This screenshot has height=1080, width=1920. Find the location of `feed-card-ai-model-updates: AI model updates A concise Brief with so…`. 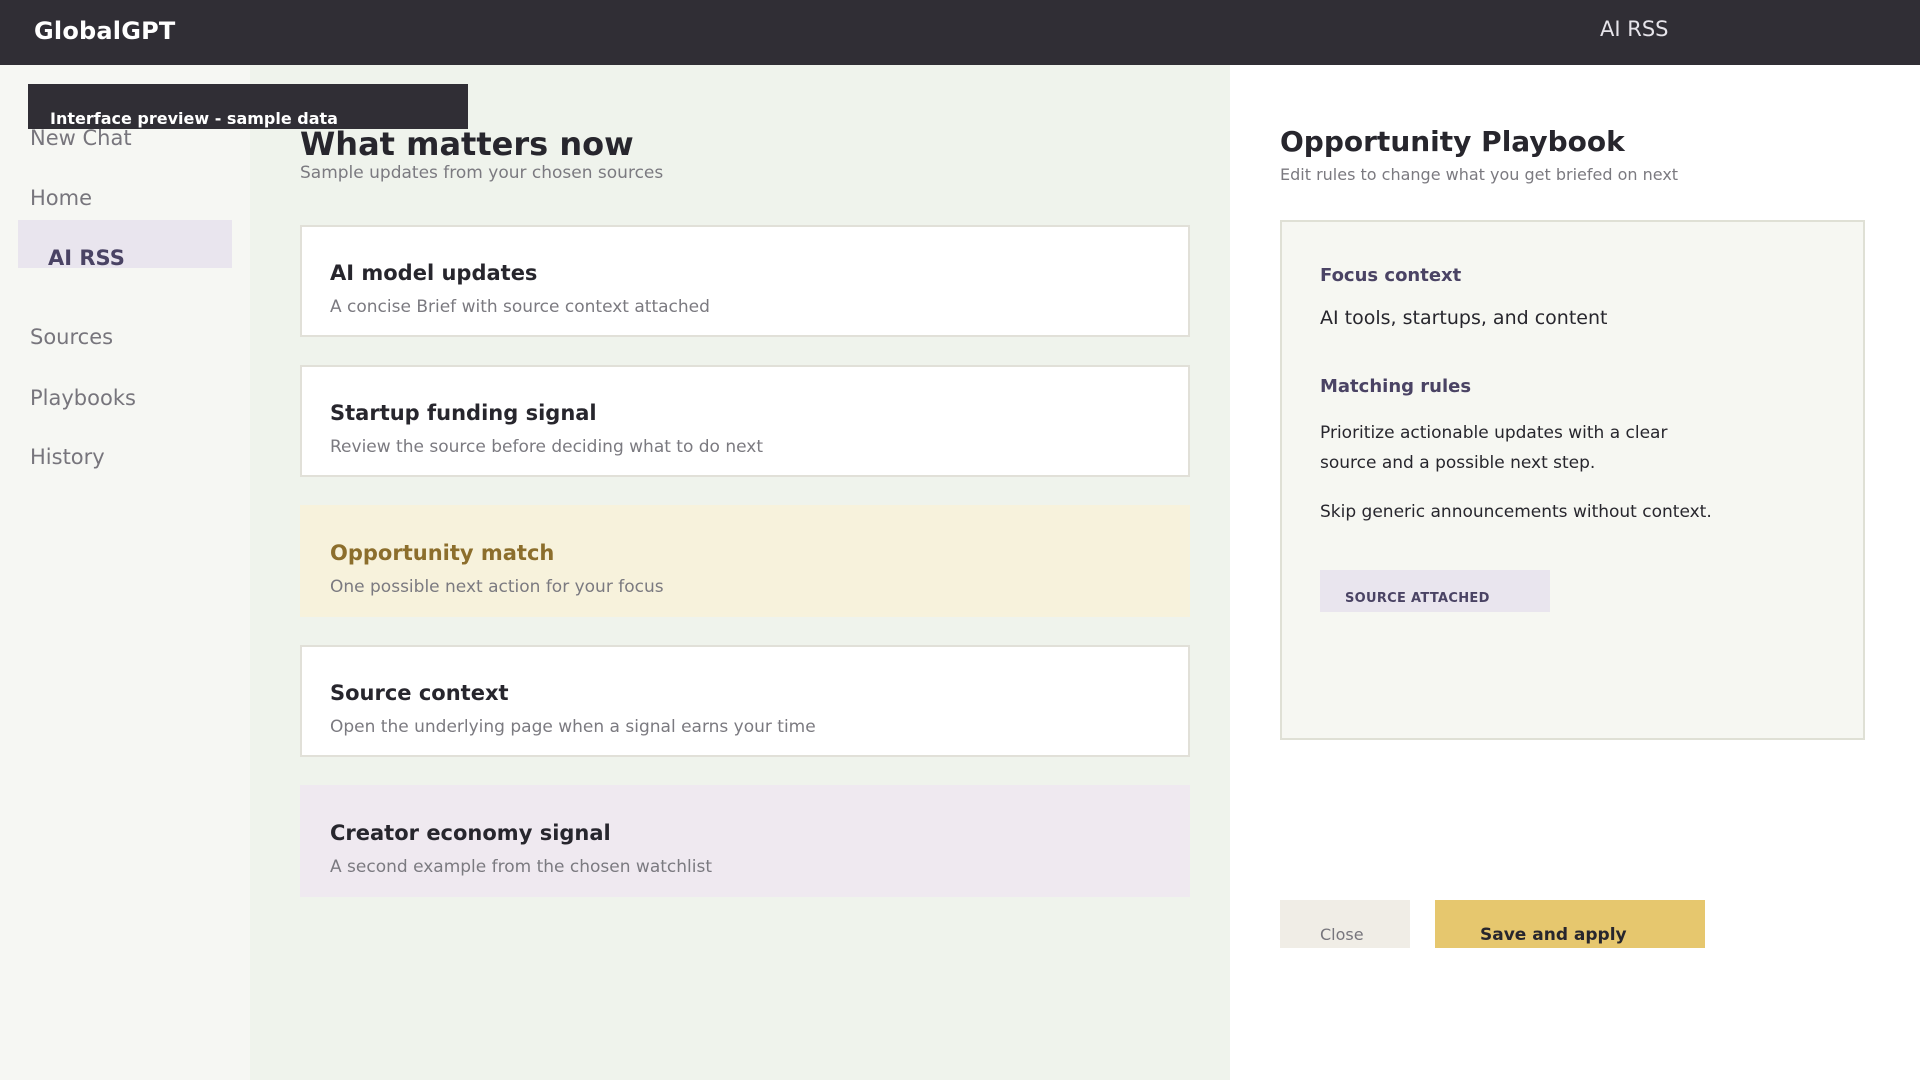

feed-card-ai-model-updates: AI model updates A concise Brief with so… is located at coordinates (745, 281).